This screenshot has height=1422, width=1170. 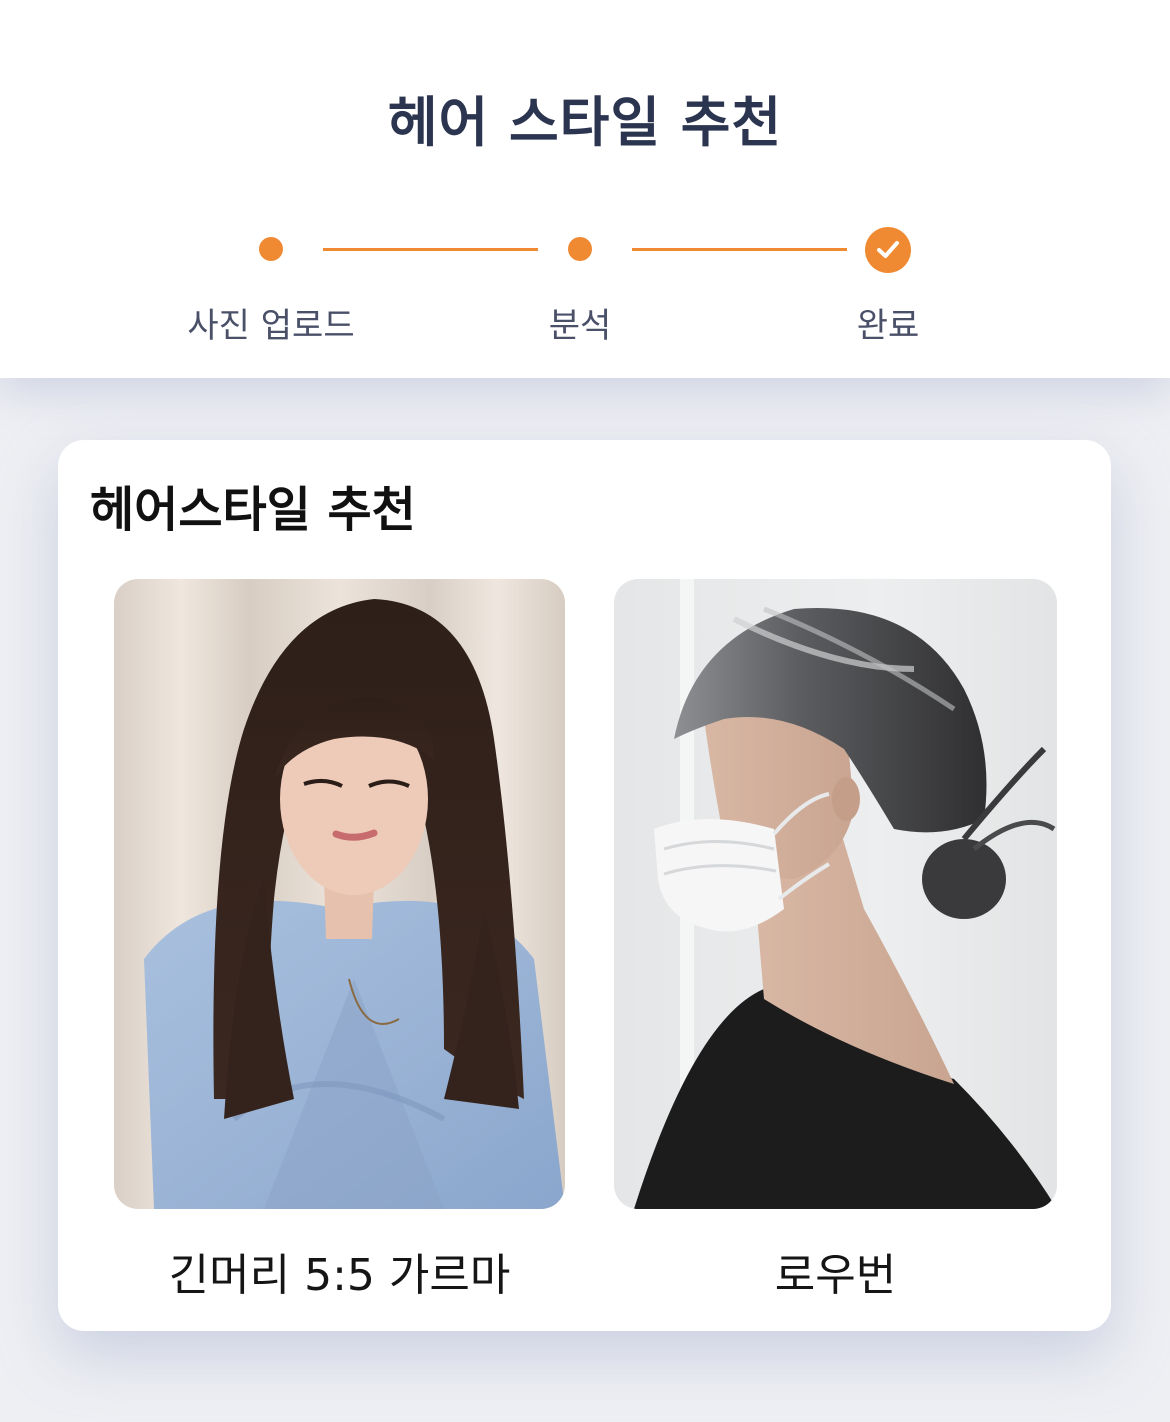 I want to click on recommendation-title: 헤어스타일 추천, so click(x=253, y=510).